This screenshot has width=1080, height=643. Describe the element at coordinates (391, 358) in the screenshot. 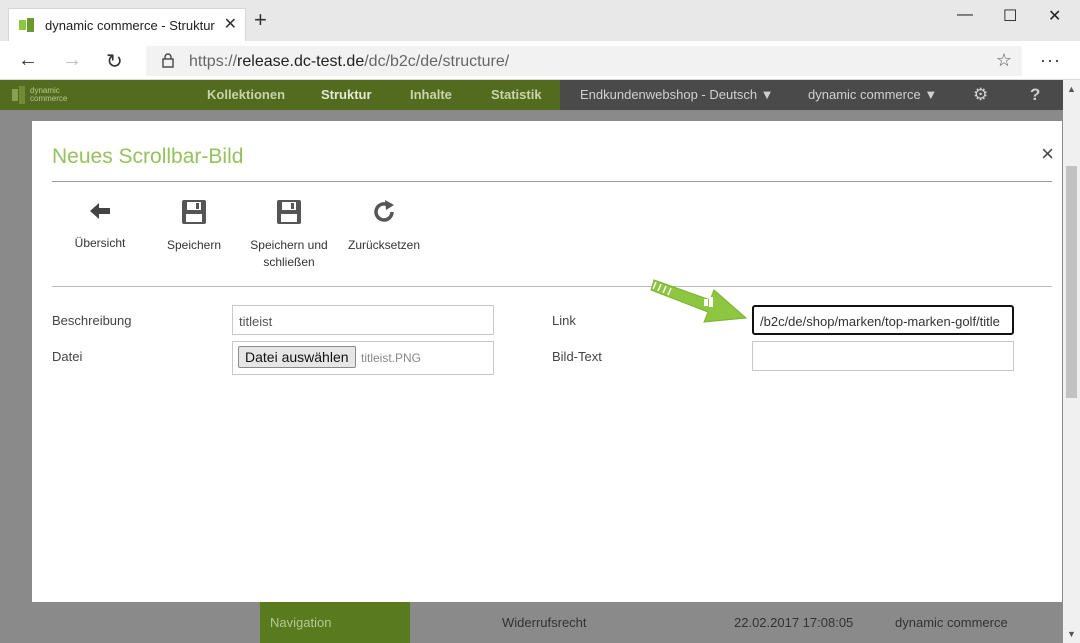

I see `file-name: titleist.PNG` at that location.